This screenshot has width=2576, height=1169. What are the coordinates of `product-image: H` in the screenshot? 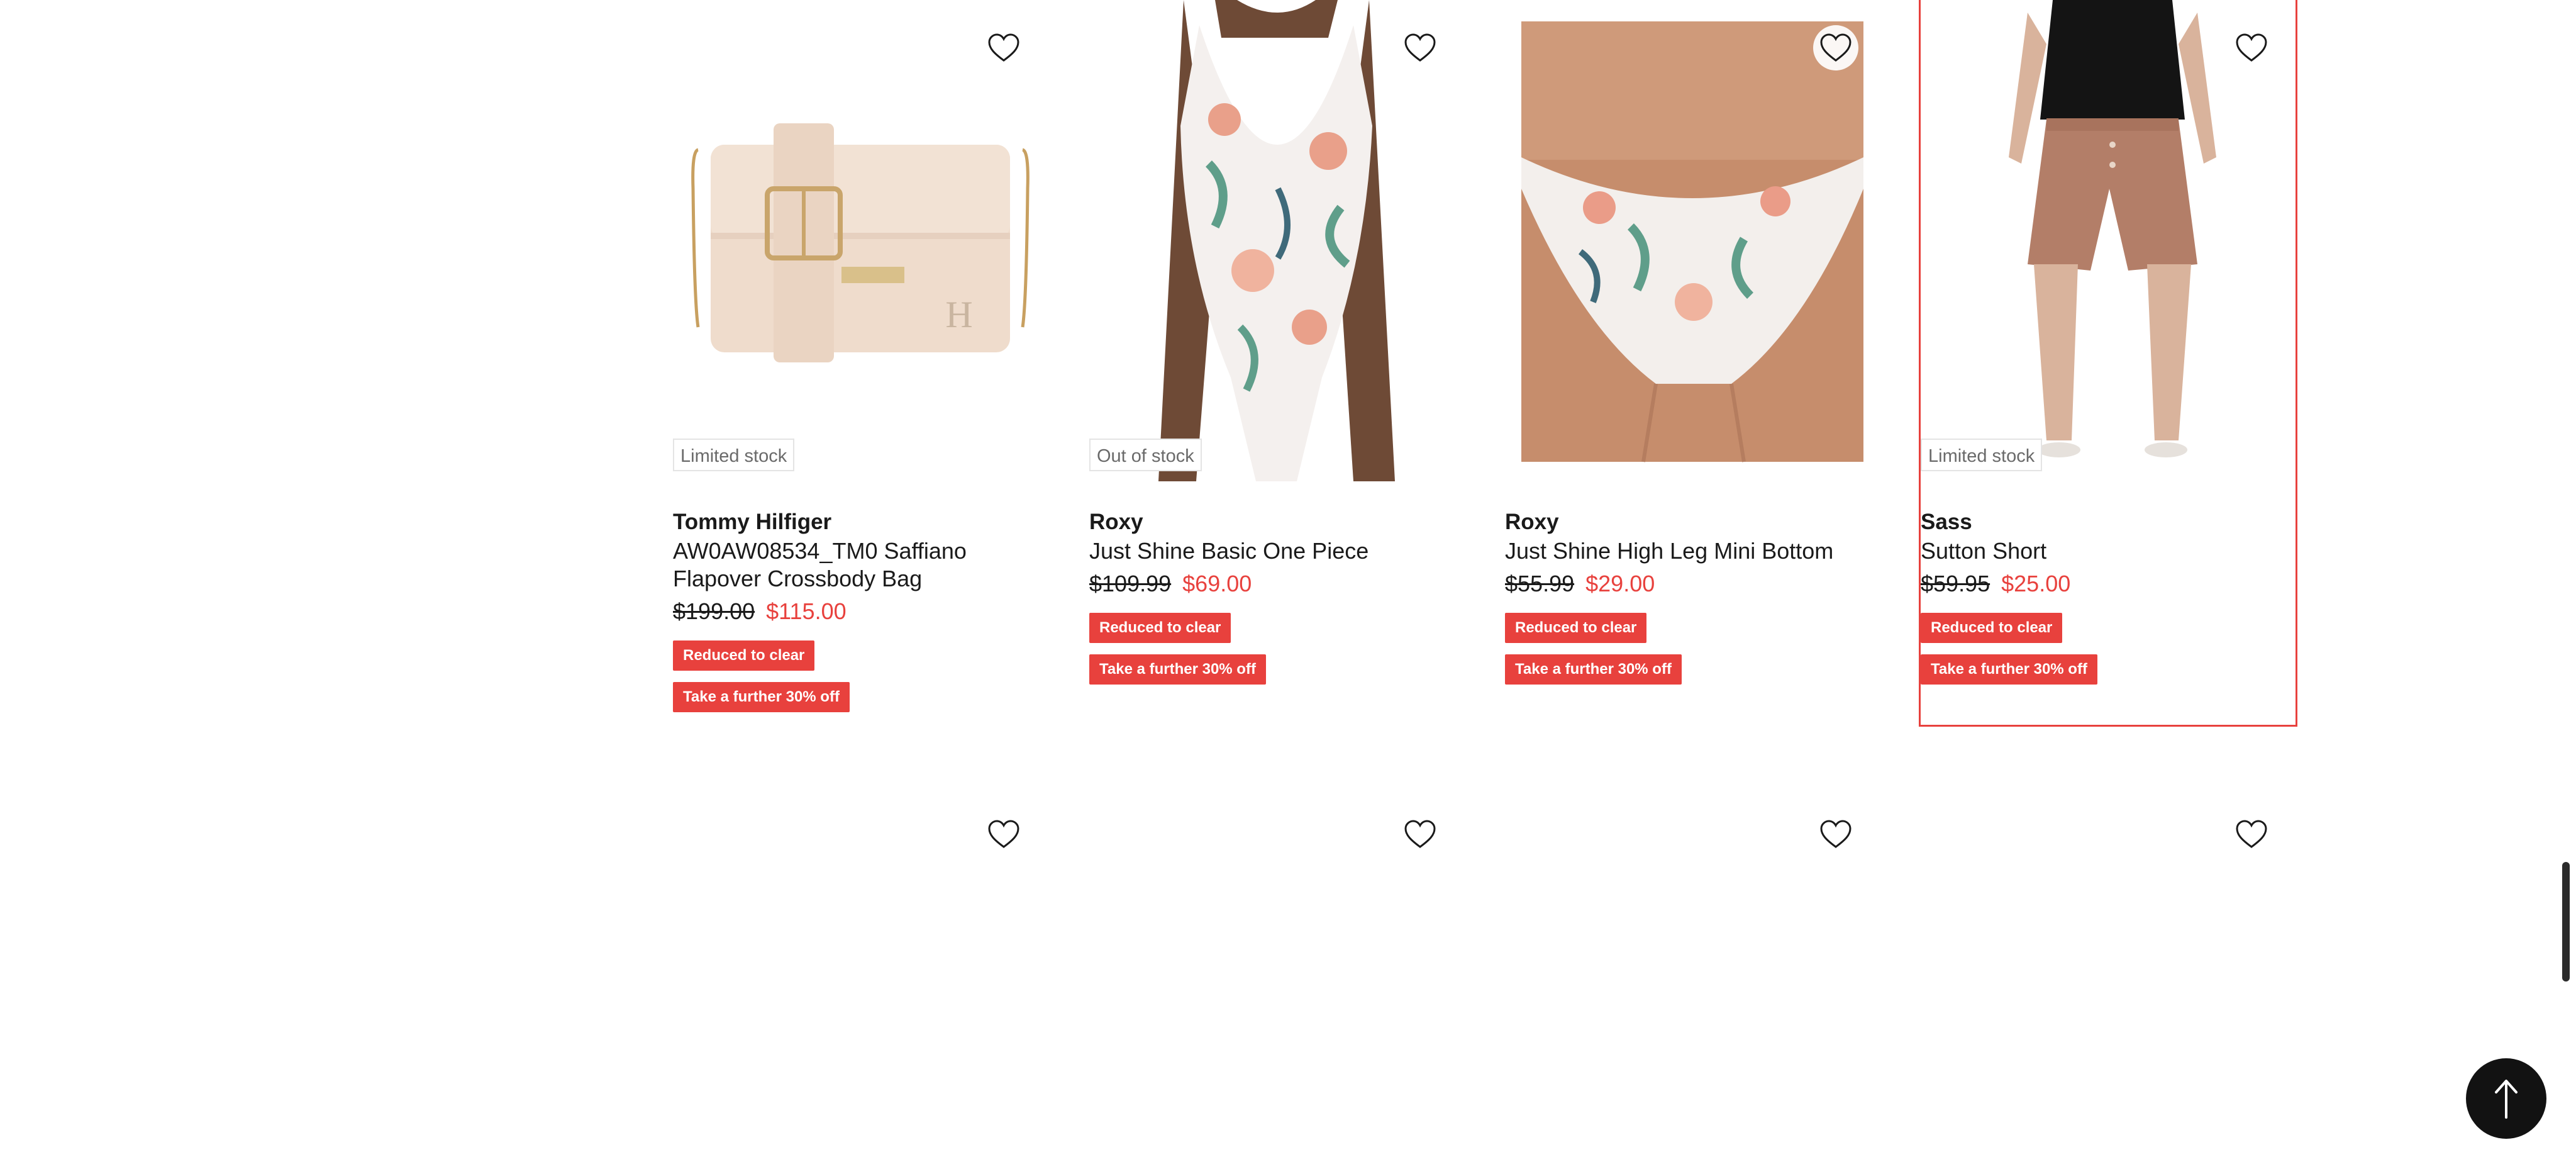 It's located at (860, 241).